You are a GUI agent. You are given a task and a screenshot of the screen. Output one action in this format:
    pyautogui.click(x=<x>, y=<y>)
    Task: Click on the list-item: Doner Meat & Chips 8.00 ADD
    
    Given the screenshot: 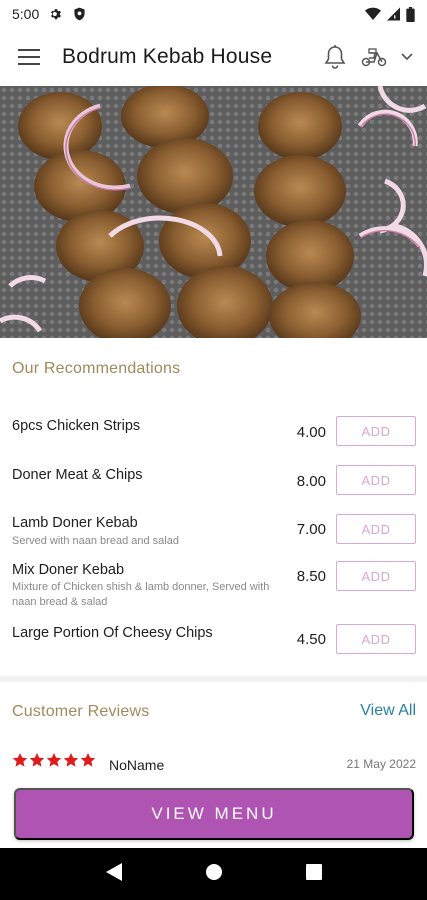 What is the action you would take?
    pyautogui.click(x=213, y=485)
    